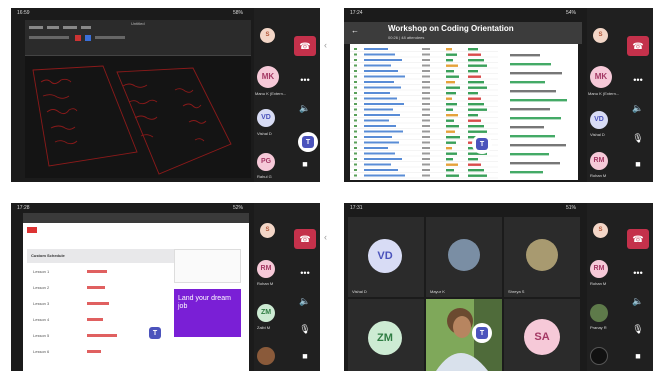  What do you see at coordinates (530, 64) in the screenshot?
I see `side-panel-text` at bounding box center [530, 64].